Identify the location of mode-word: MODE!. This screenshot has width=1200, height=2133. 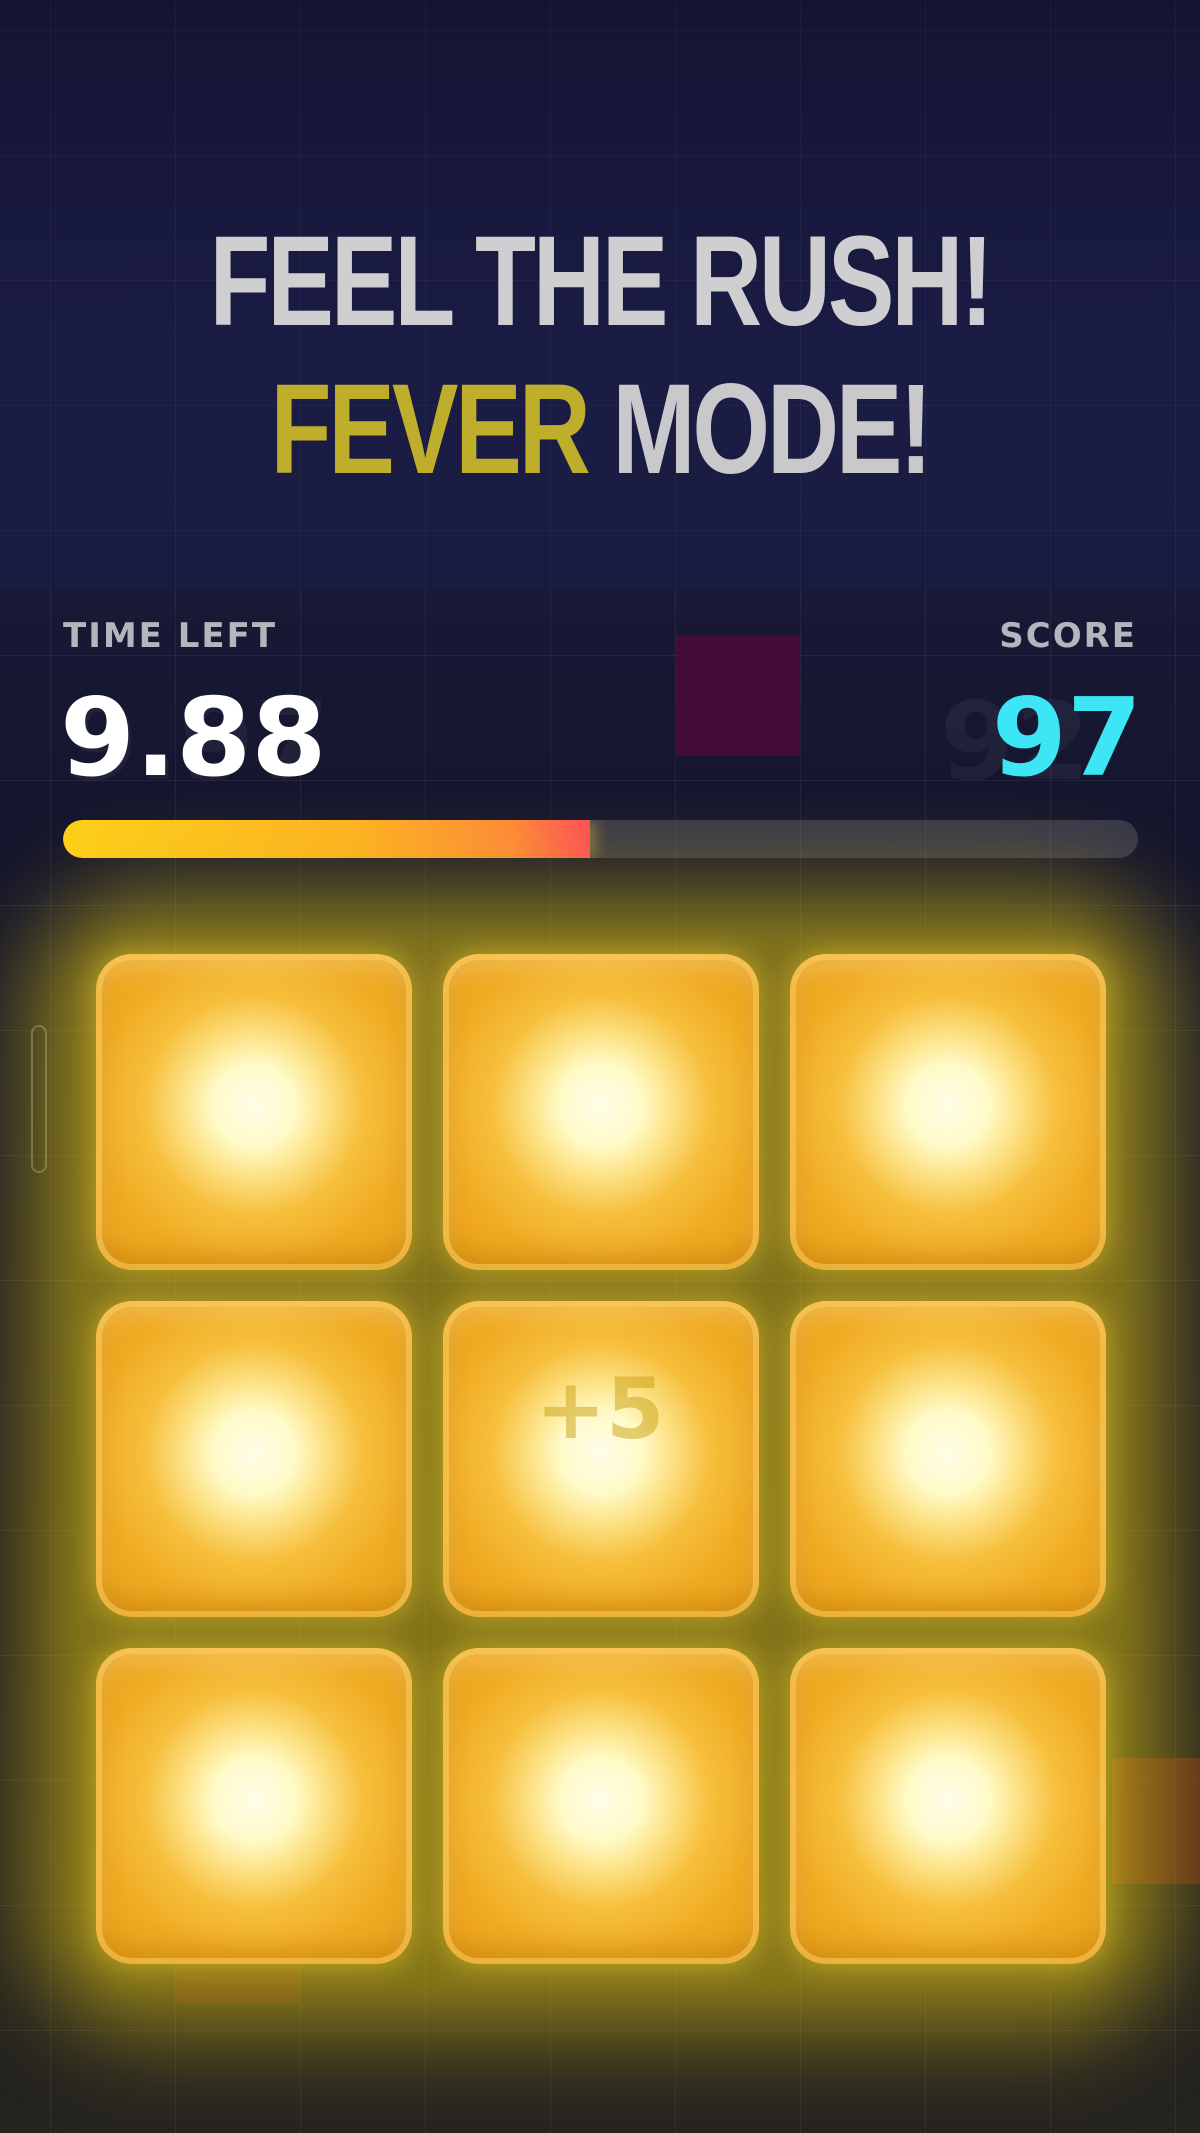
(759, 429).